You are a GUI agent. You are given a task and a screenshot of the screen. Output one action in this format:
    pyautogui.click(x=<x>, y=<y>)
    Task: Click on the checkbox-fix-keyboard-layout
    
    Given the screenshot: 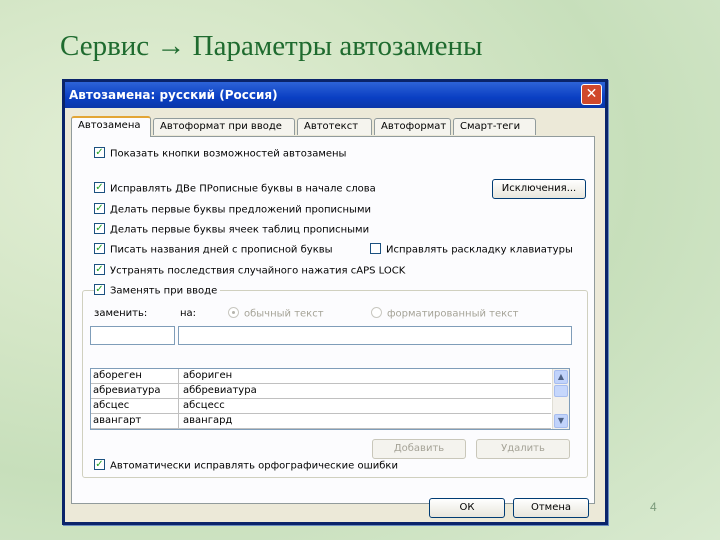 What is the action you would take?
    pyautogui.click(x=375, y=248)
    